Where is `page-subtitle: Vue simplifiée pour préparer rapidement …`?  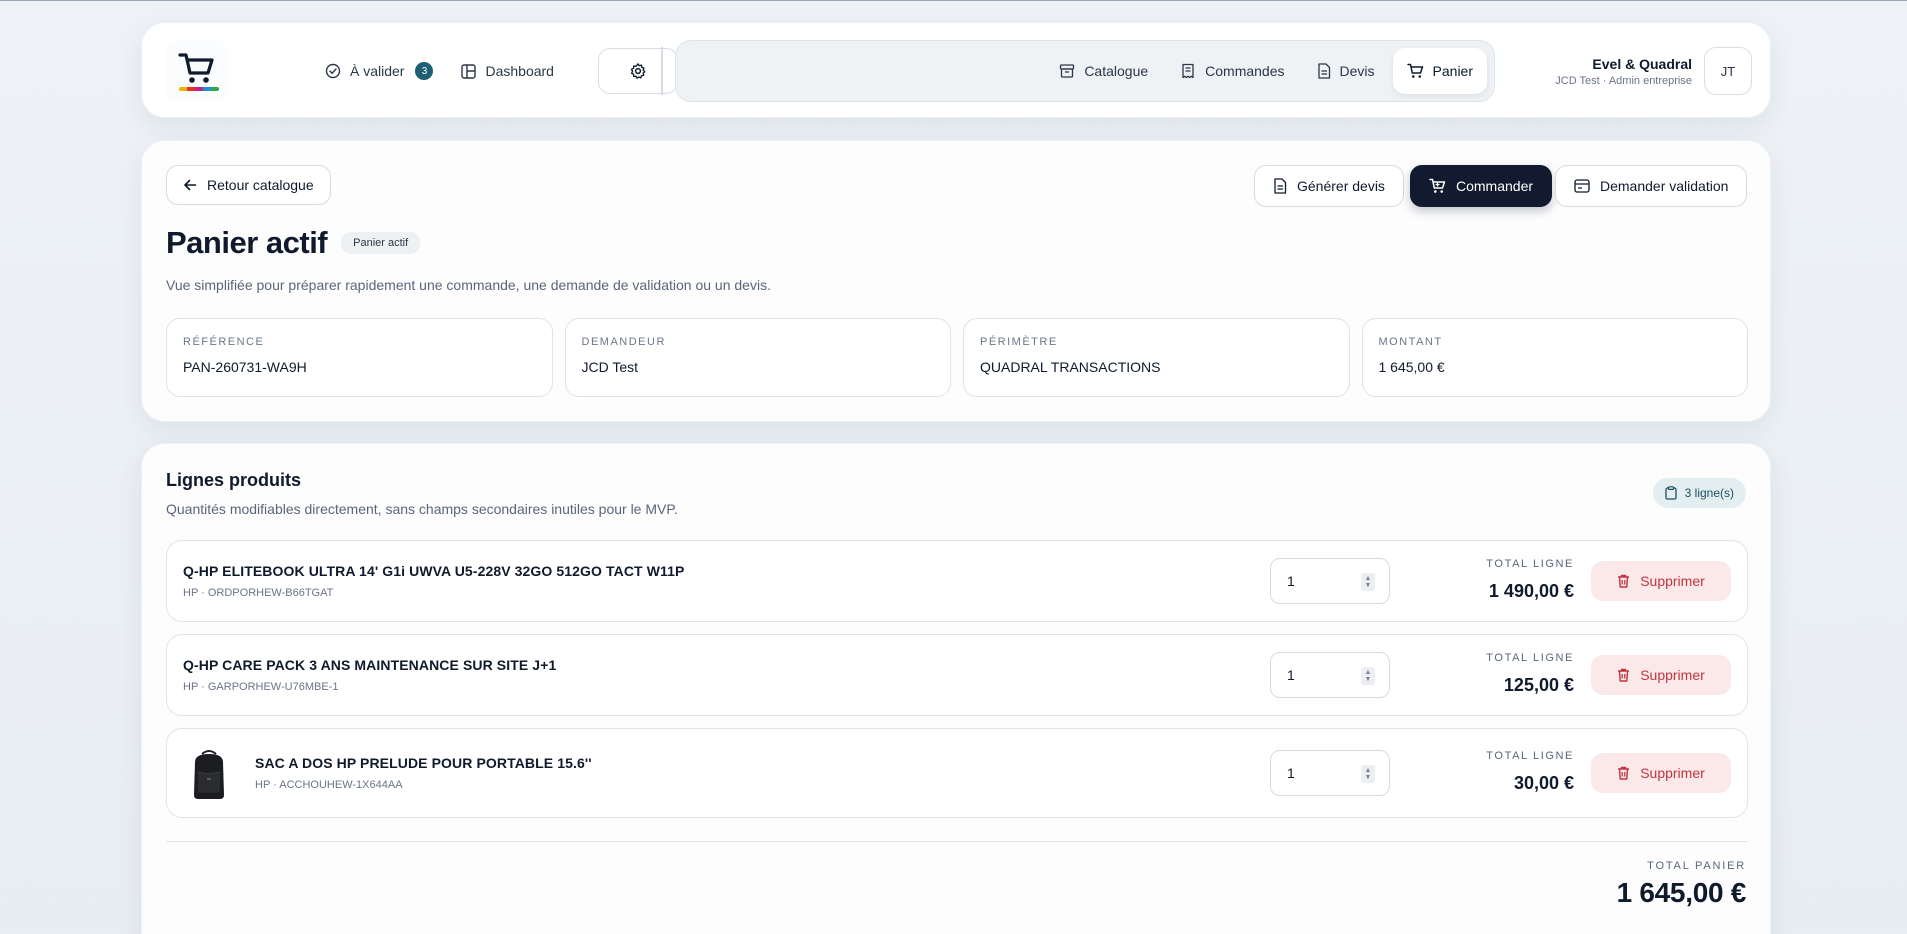
page-subtitle: Vue simplifiée pour préparer rapidement … is located at coordinates (468, 285).